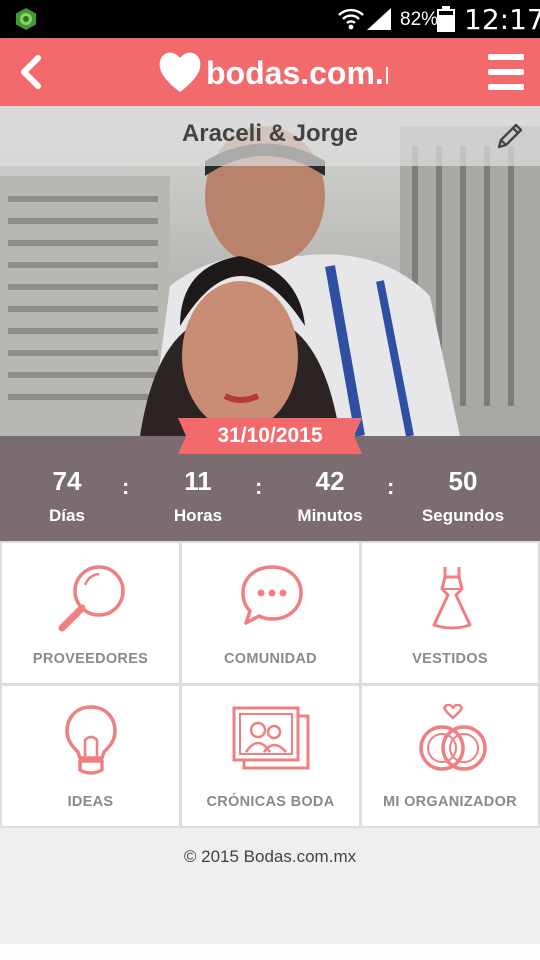 This screenshot has width=540, height=960. Describe the element at coordinates (270, 19) in the screenshot. I see `status-bar: 82% 12:17` at that location.